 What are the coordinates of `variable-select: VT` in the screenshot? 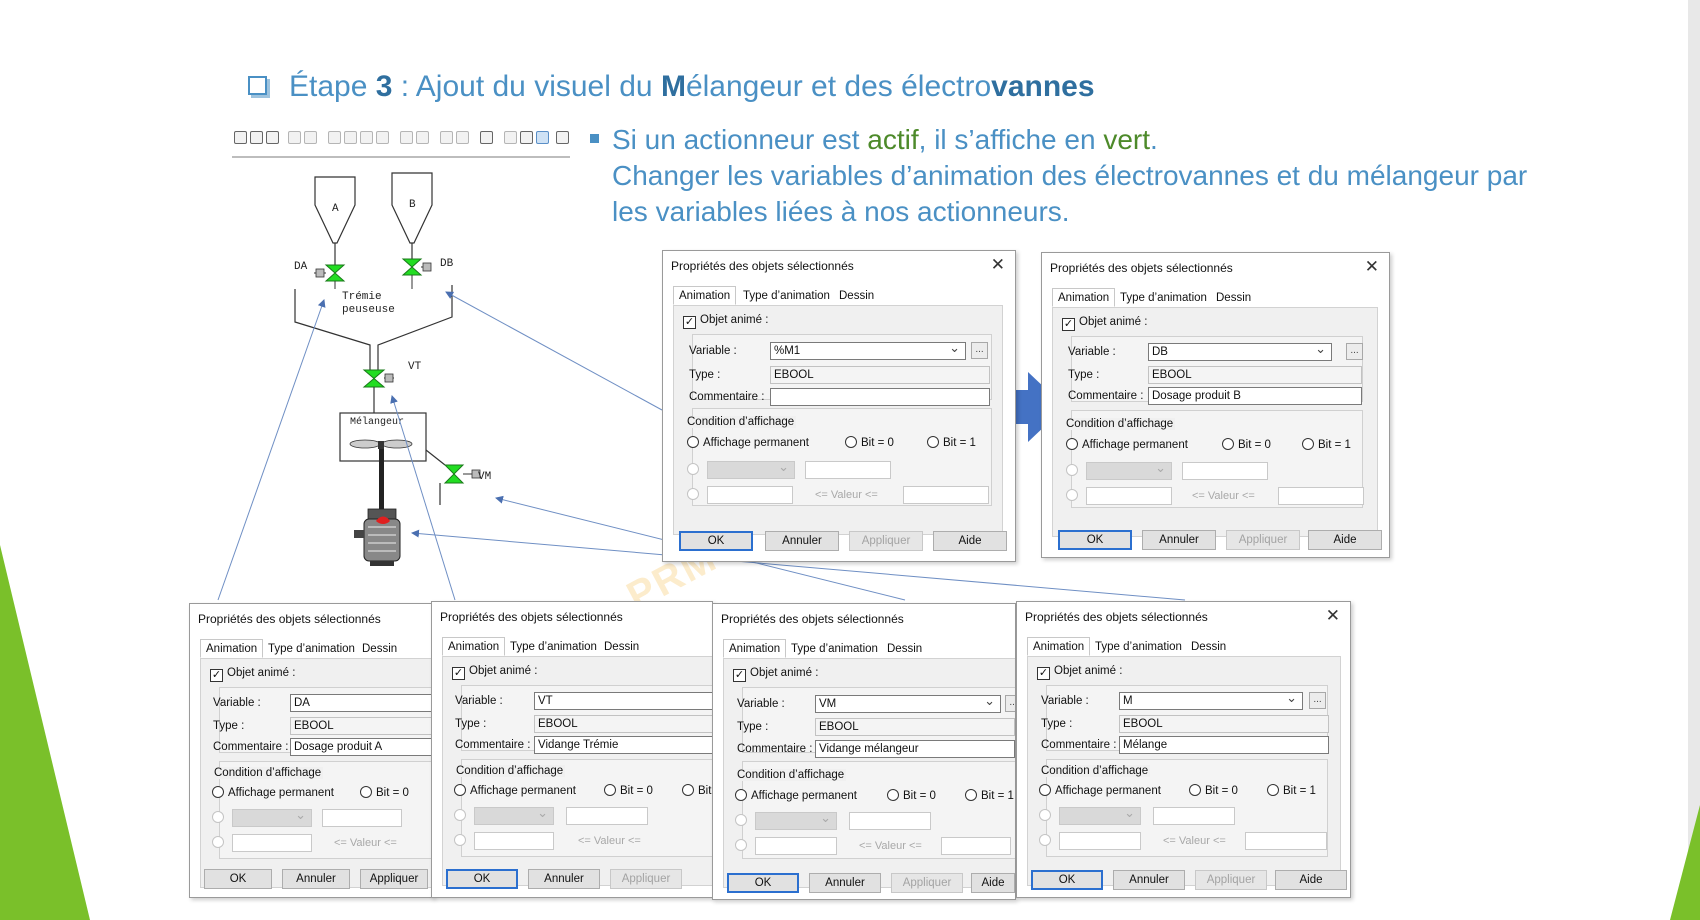 It's located at (623, 701).